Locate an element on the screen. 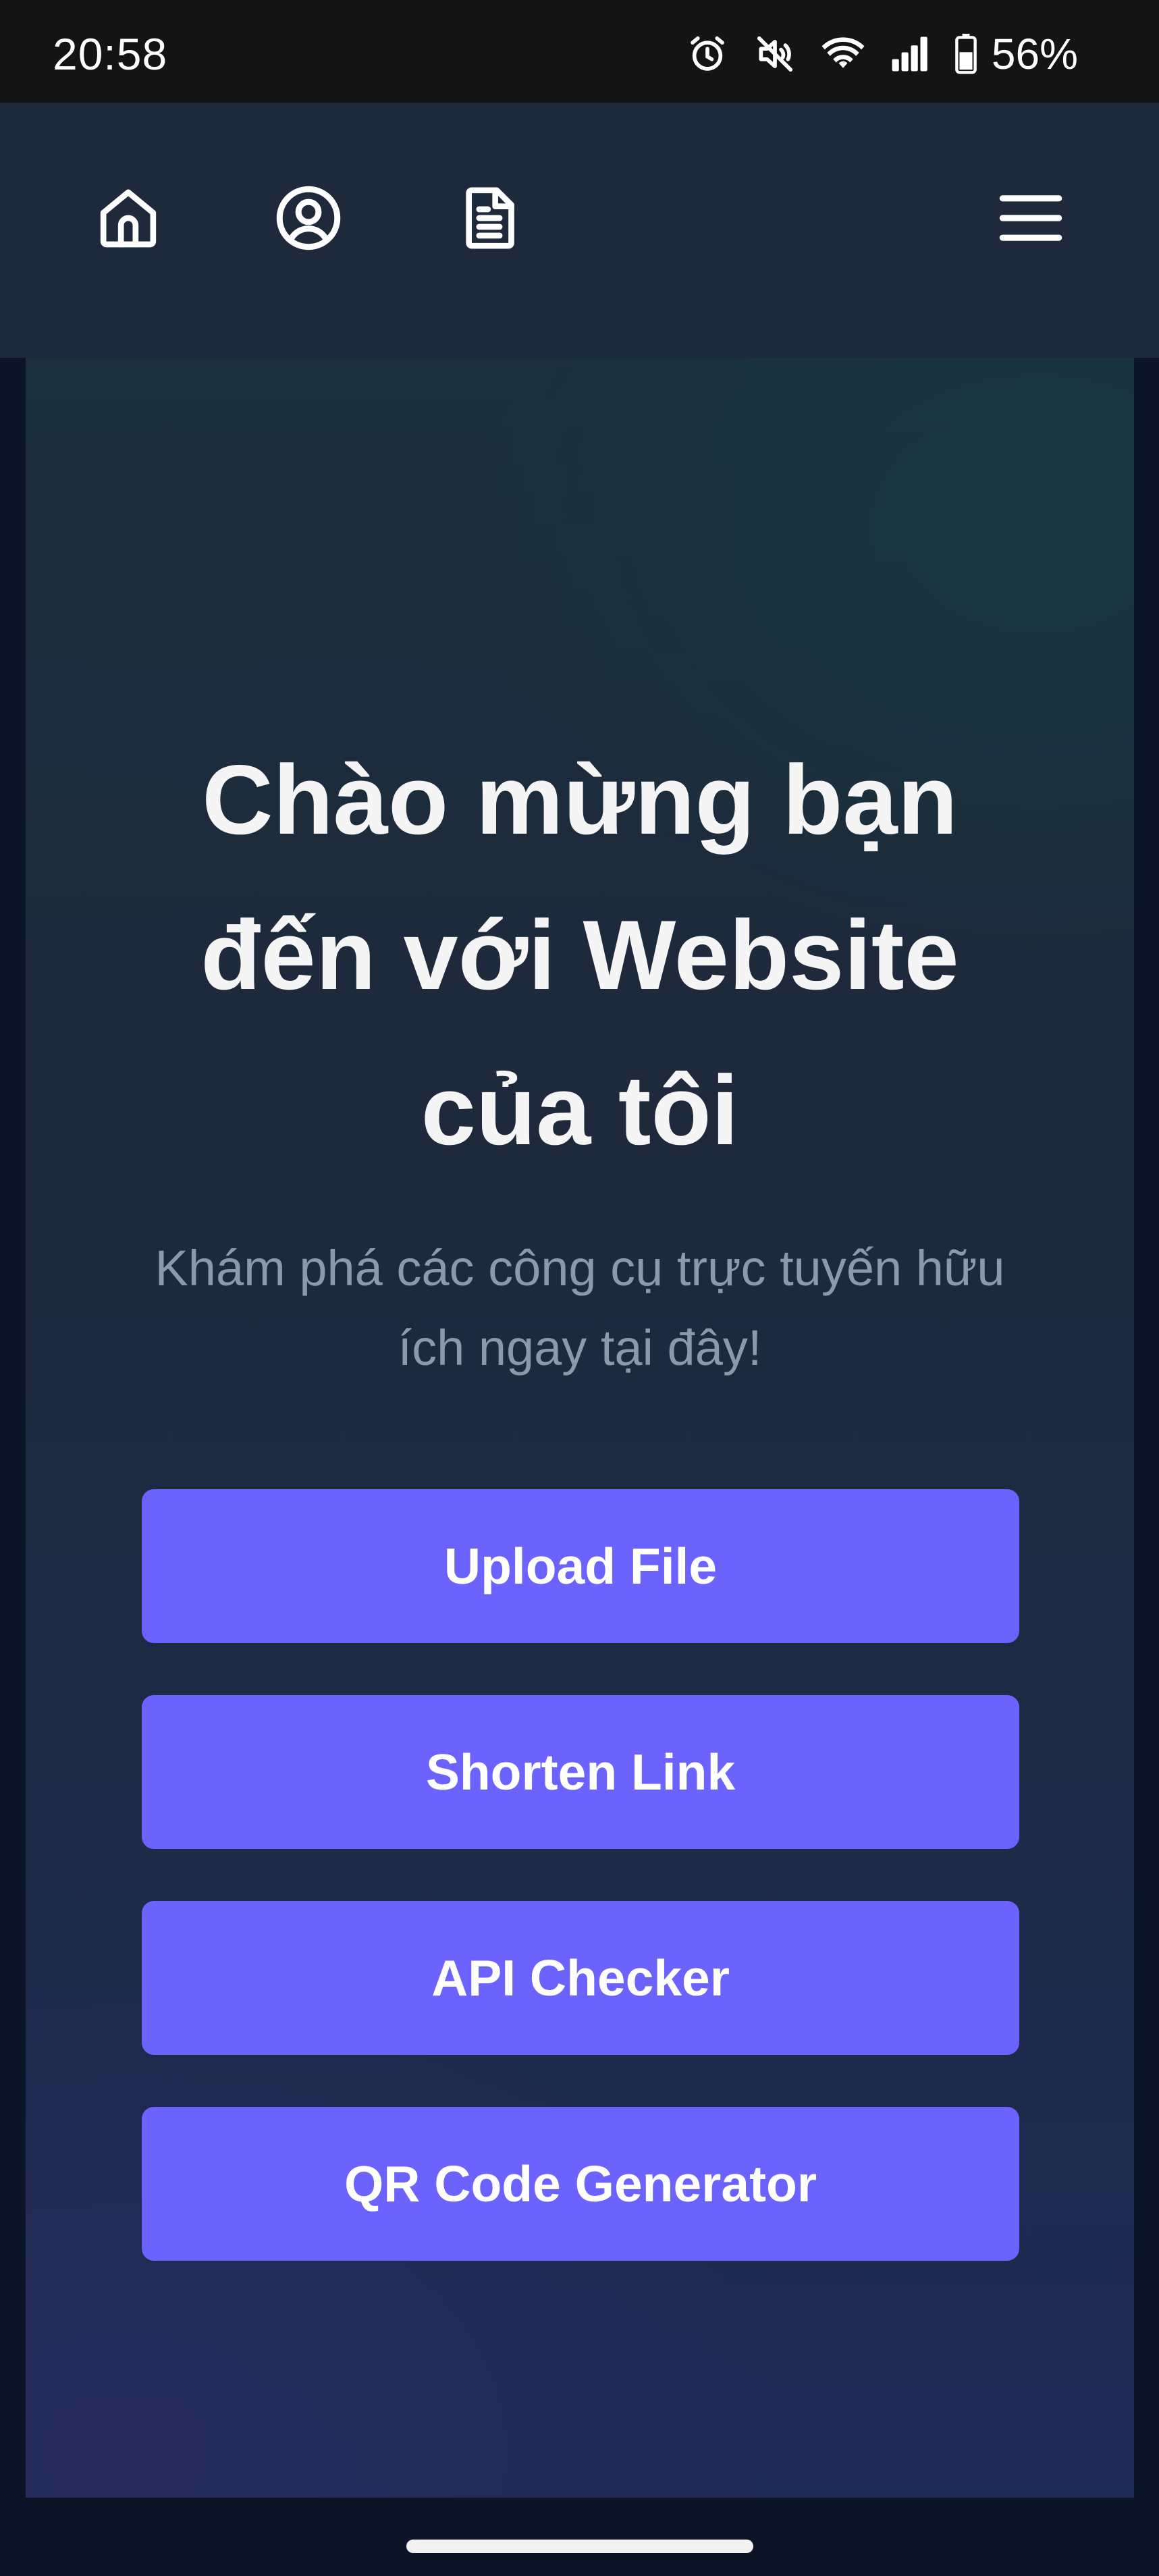  status-icons: 56% is located at coordinates (882, 54).